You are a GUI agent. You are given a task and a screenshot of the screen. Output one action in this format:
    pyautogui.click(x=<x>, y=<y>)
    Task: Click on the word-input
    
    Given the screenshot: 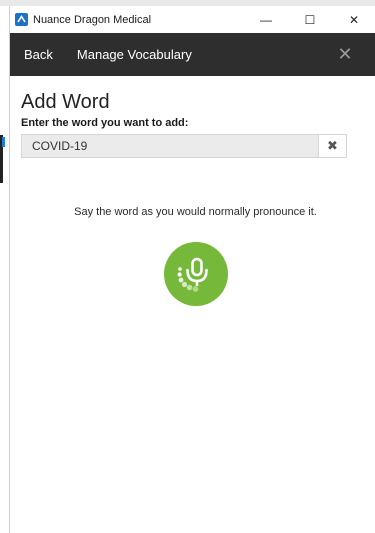 What is the action you would take?
    pyautogui.click(x=170, y=146)
    